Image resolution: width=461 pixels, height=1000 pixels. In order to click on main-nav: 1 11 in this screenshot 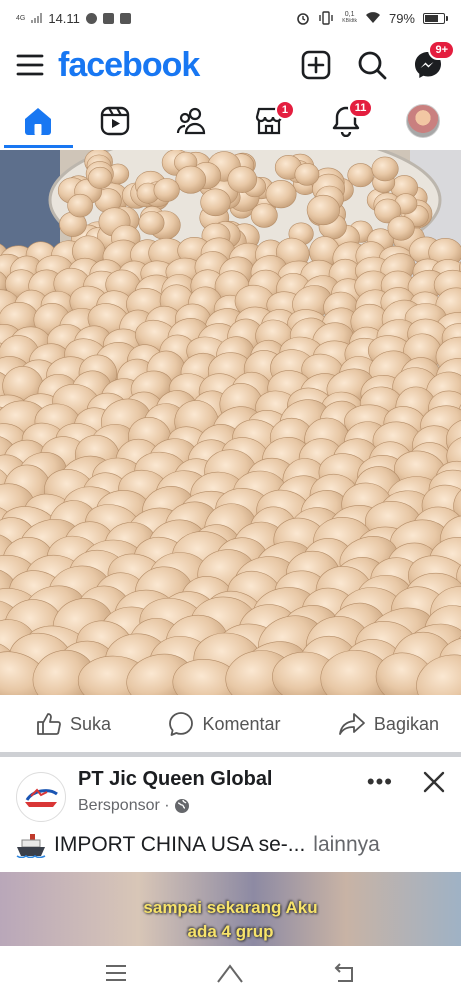, I will do `click(230, 121)`.